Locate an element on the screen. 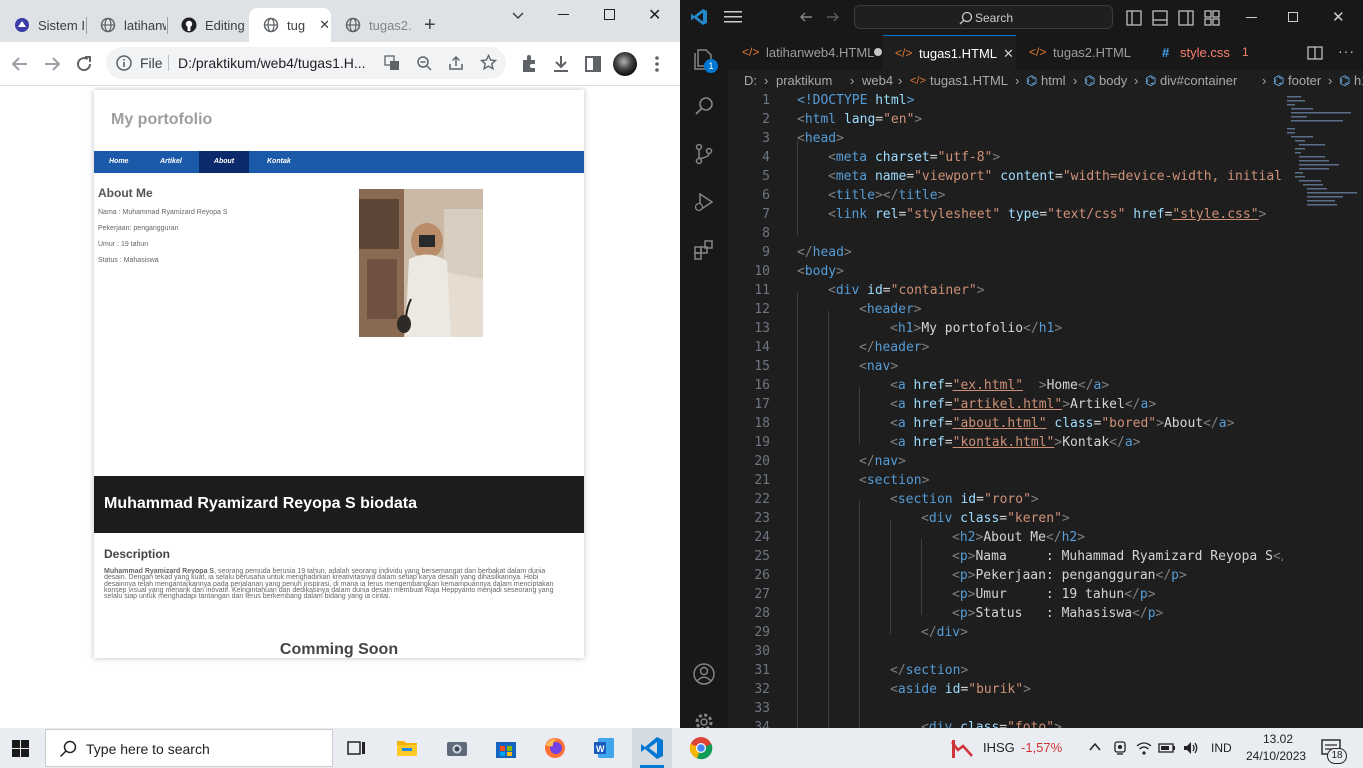  customize-layout-icon is located at coordinates (1212, 18).